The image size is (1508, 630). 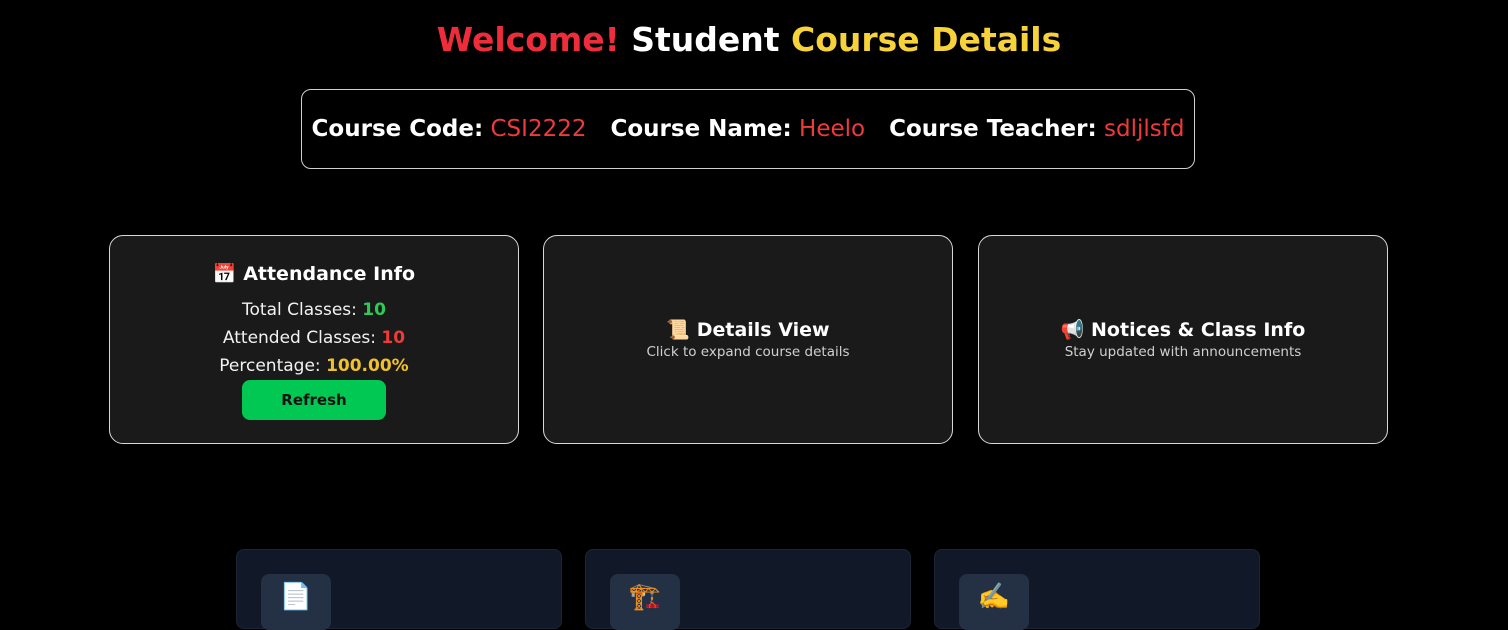 I want to click on attendance-heading: 📅 Attendance Info, so click(x=314, y=273).